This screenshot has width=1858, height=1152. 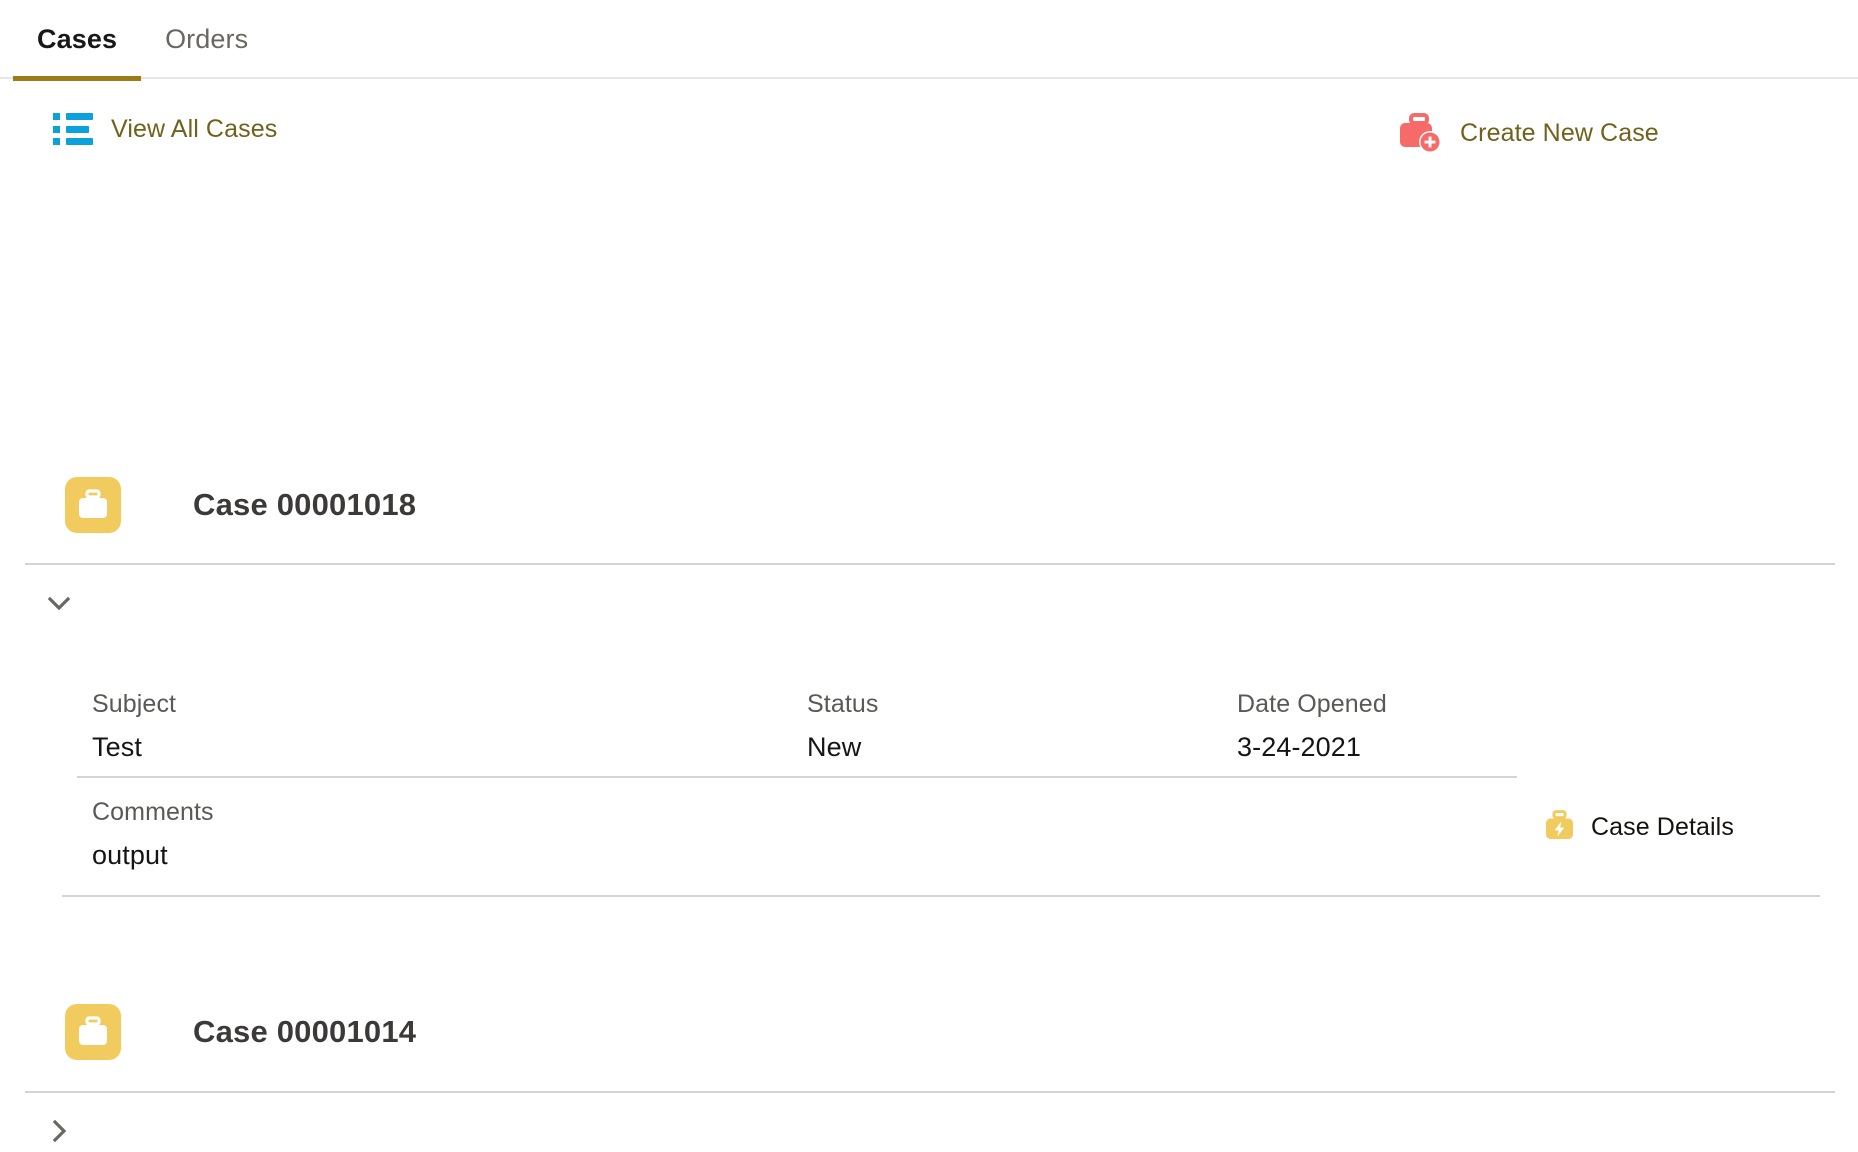 I want to click on tab-orders-label: Orders, so click(x=207, y=39).